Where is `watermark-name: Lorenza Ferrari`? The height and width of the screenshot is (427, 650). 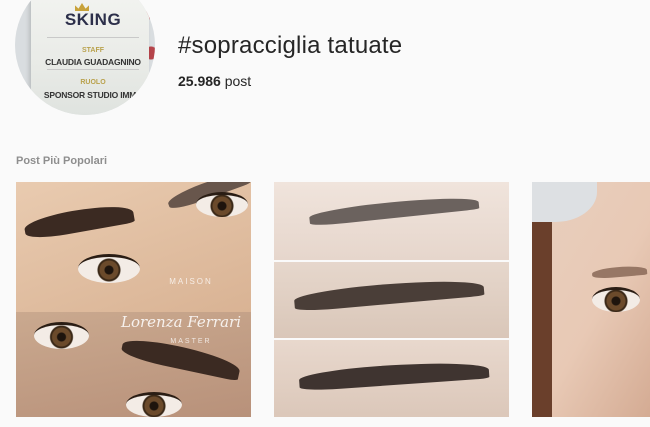 watermark-name: Lorenza Ferrari is located at coordinates (181, 322).